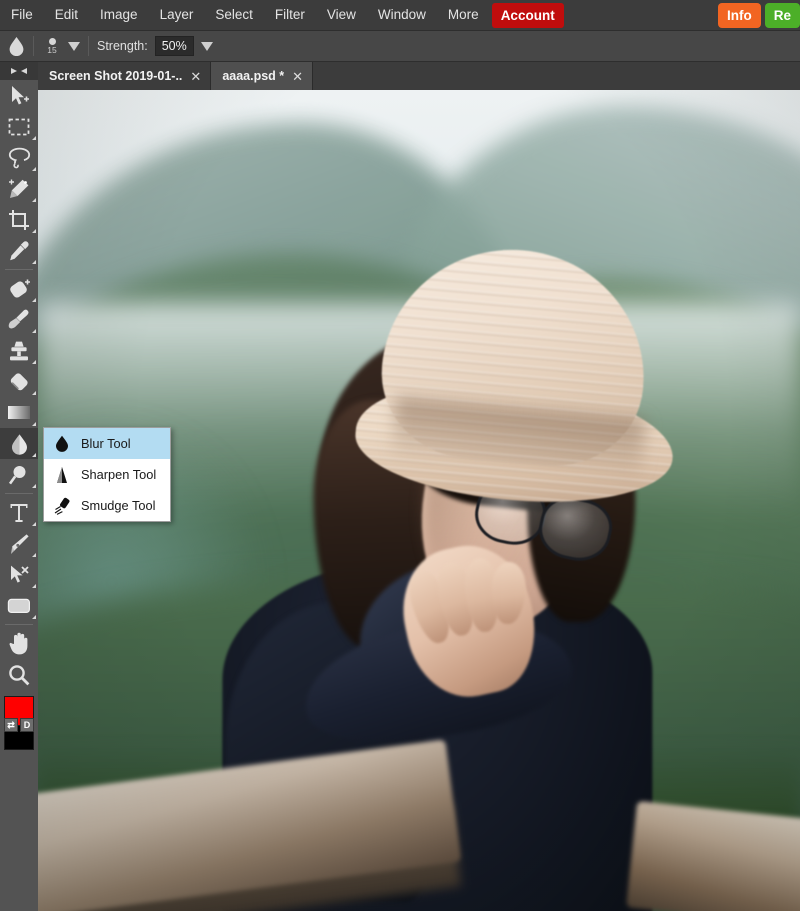  I want to click on info-button: Info, so click(739, 15).